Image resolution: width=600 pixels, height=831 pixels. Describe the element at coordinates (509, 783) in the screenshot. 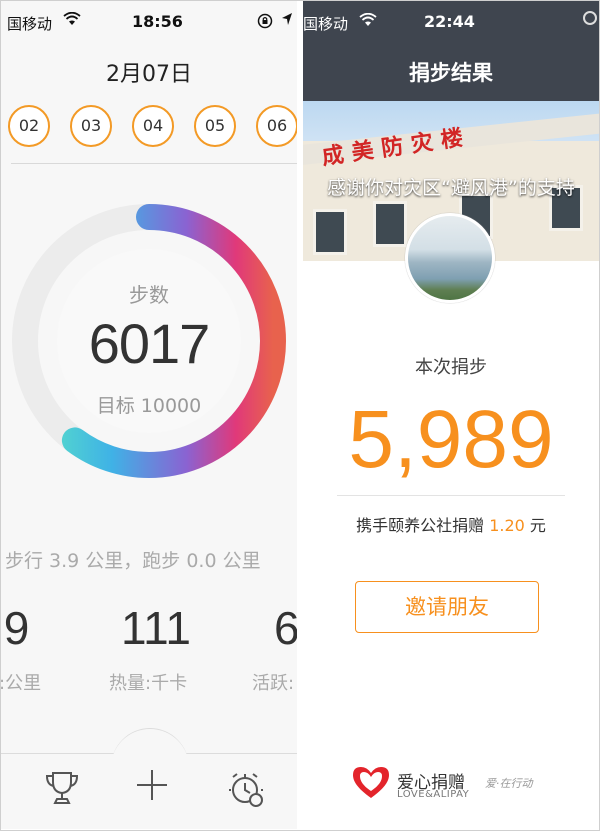

I see `brand-slogan: 爱·在行动` at that location.